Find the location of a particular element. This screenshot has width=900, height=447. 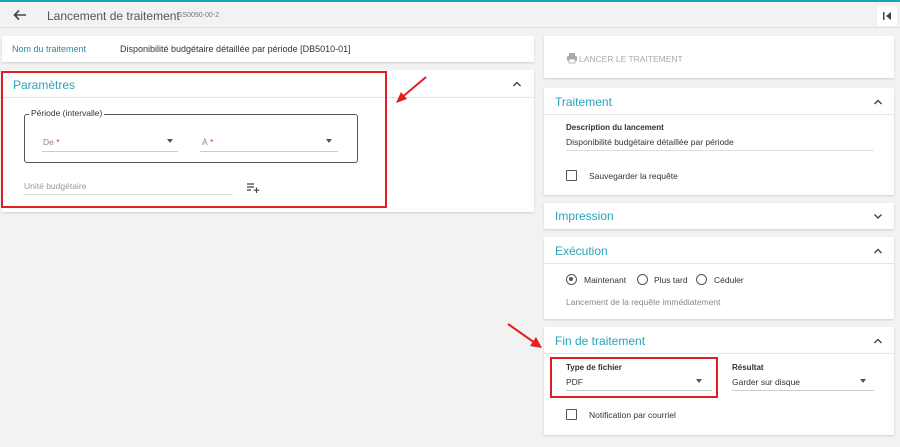

execution-info: Lancement de la requête immédiatement is located at coordinates (643, 302).